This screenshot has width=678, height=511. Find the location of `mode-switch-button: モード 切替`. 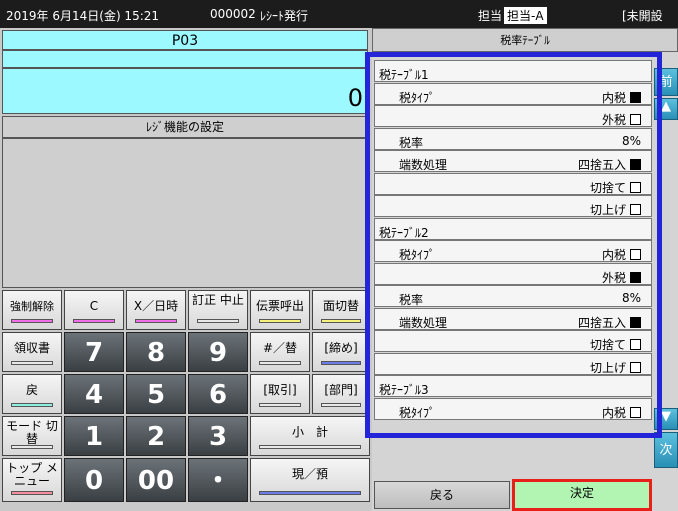

mode-switch-button: モード 切替 is located at coordinates (32, 436).